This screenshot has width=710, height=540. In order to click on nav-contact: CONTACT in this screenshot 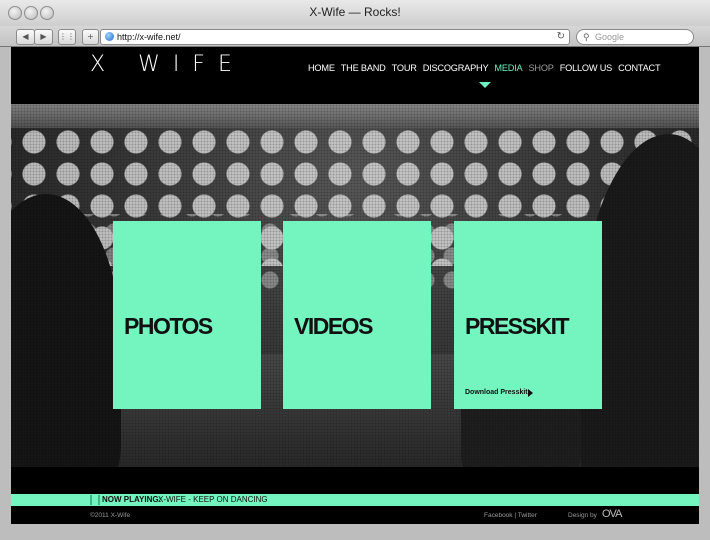, I will do `click(639, 68)`.